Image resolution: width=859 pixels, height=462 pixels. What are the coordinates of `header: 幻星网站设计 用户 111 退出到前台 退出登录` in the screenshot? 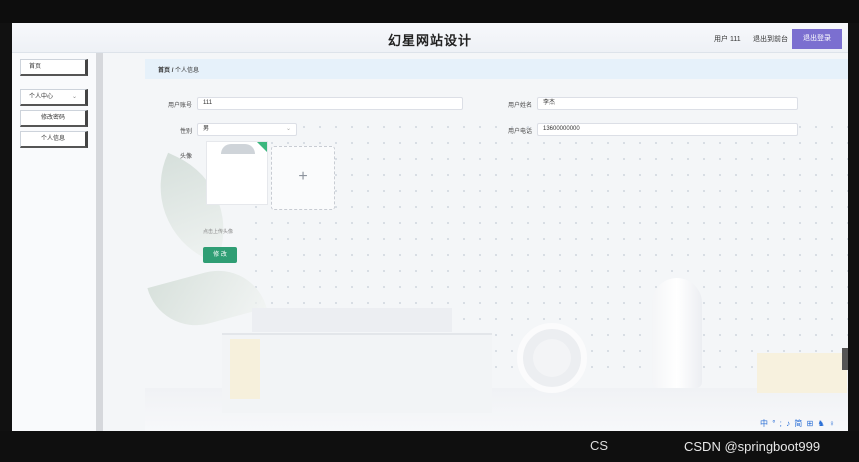 It's located at (430, 38).